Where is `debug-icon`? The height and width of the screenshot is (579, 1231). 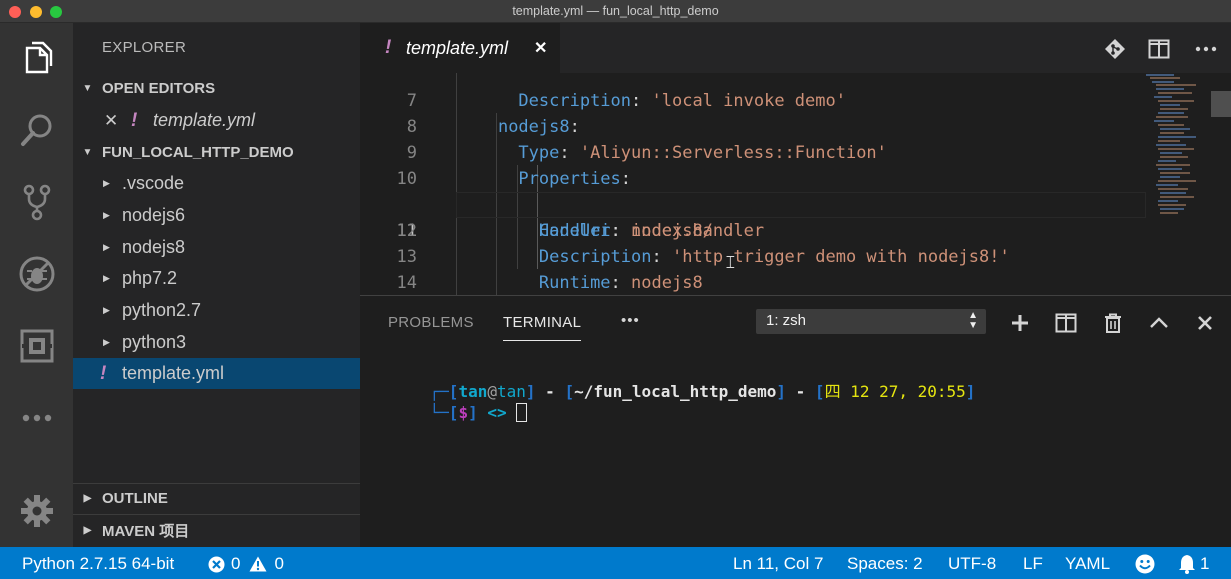
debug-icon is located at coordinates (37, 274).